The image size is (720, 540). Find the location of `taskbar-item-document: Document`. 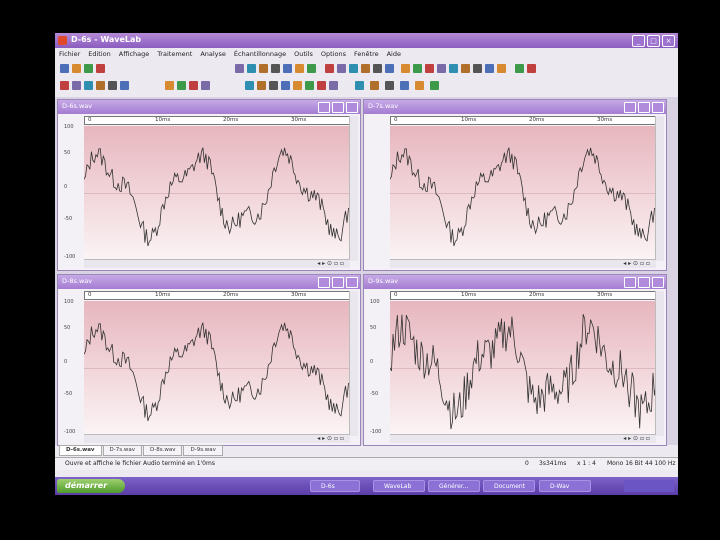

taskbar-item-document: Document is located at coordinates (509, 486).